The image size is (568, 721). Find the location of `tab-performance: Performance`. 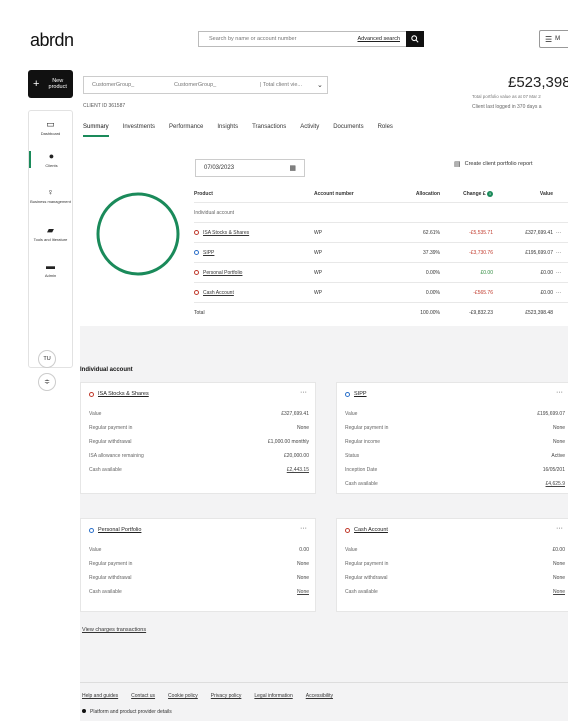

tab-performance: Performance is located at coordinates (186, 130).